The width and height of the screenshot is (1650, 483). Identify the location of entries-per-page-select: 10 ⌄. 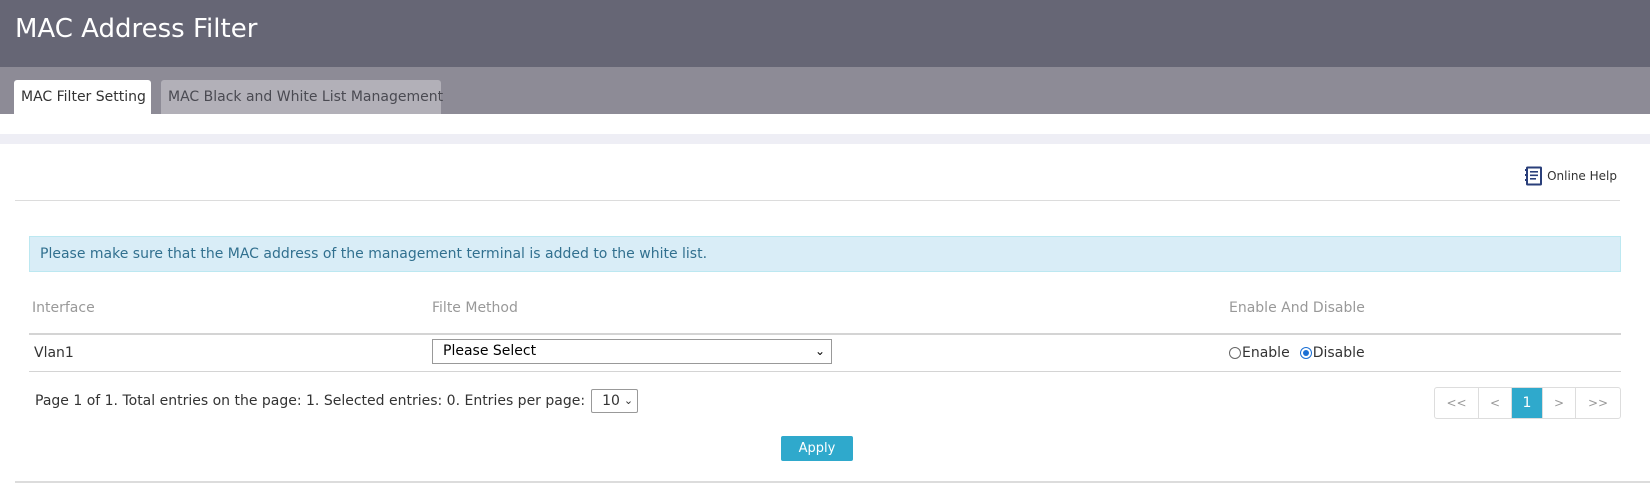
(615, 401).